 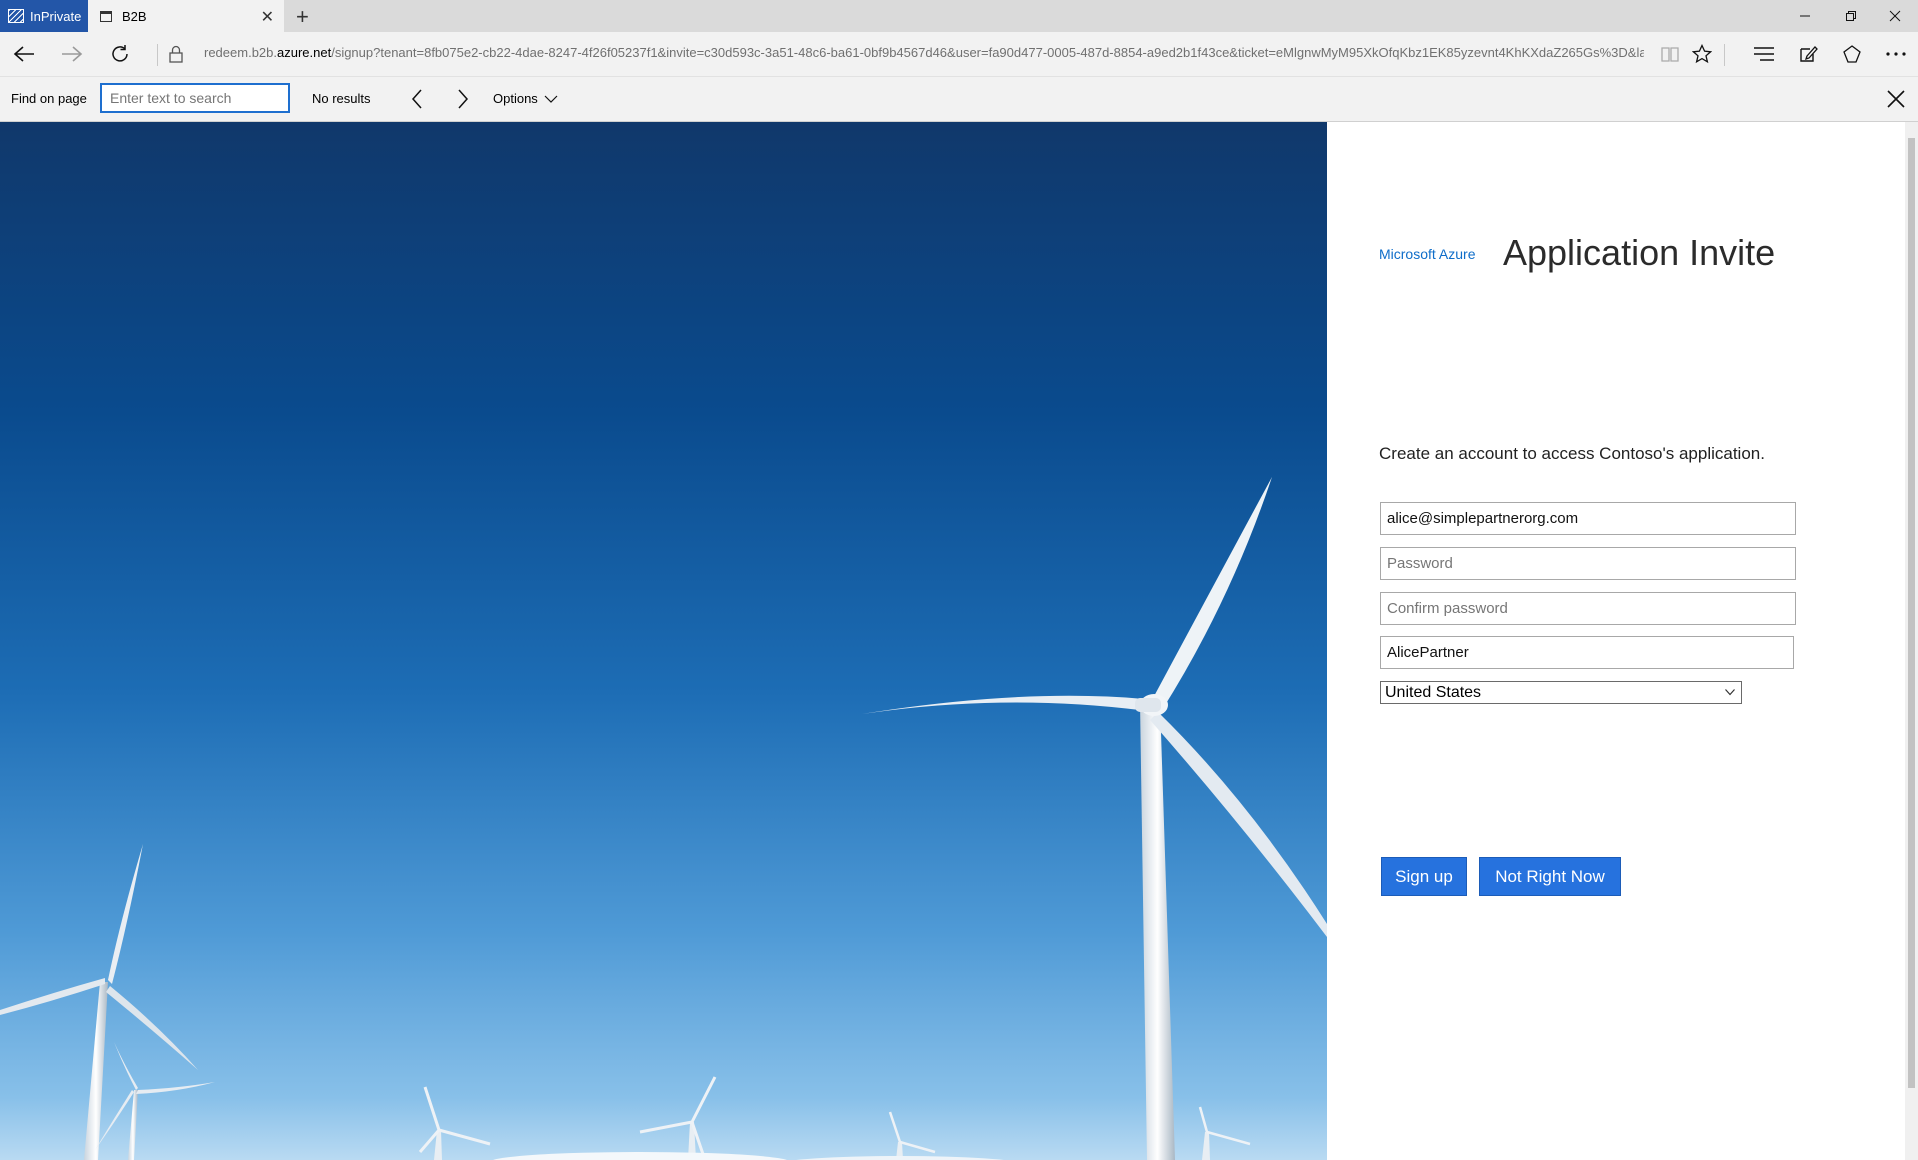 What do you see at coordinates (418, 99) in the screenshot?
I see `previous-result-icon` at bounding box center [418, 99].